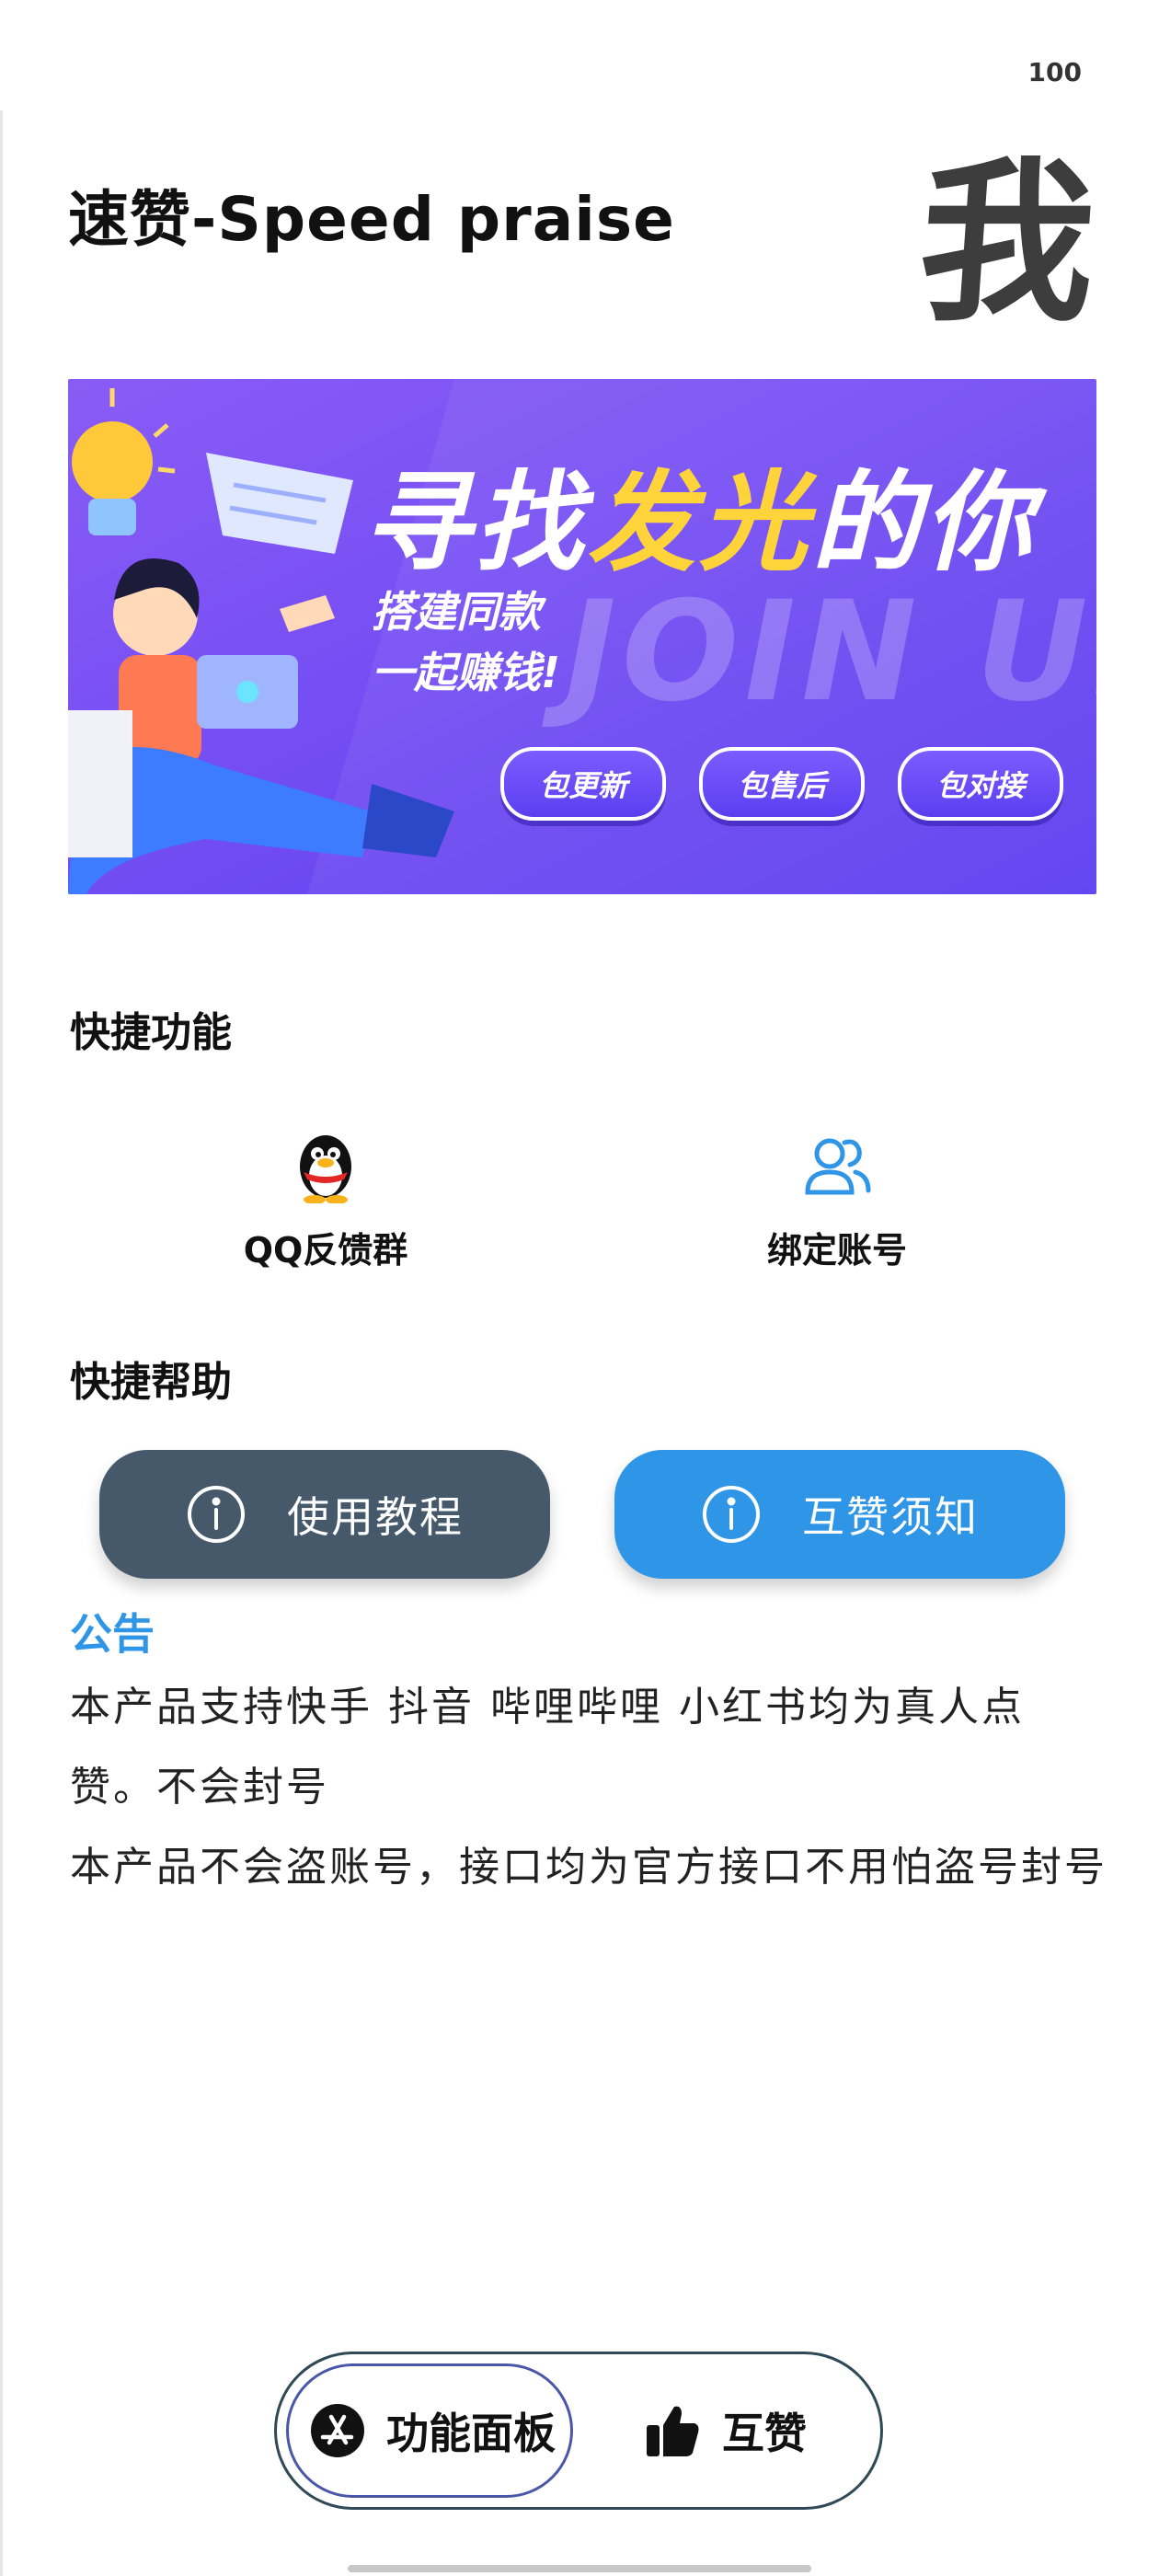 The image size is (1159, 2576). I want to click on banner-headline-highlight: 发光, so click(699, 522).